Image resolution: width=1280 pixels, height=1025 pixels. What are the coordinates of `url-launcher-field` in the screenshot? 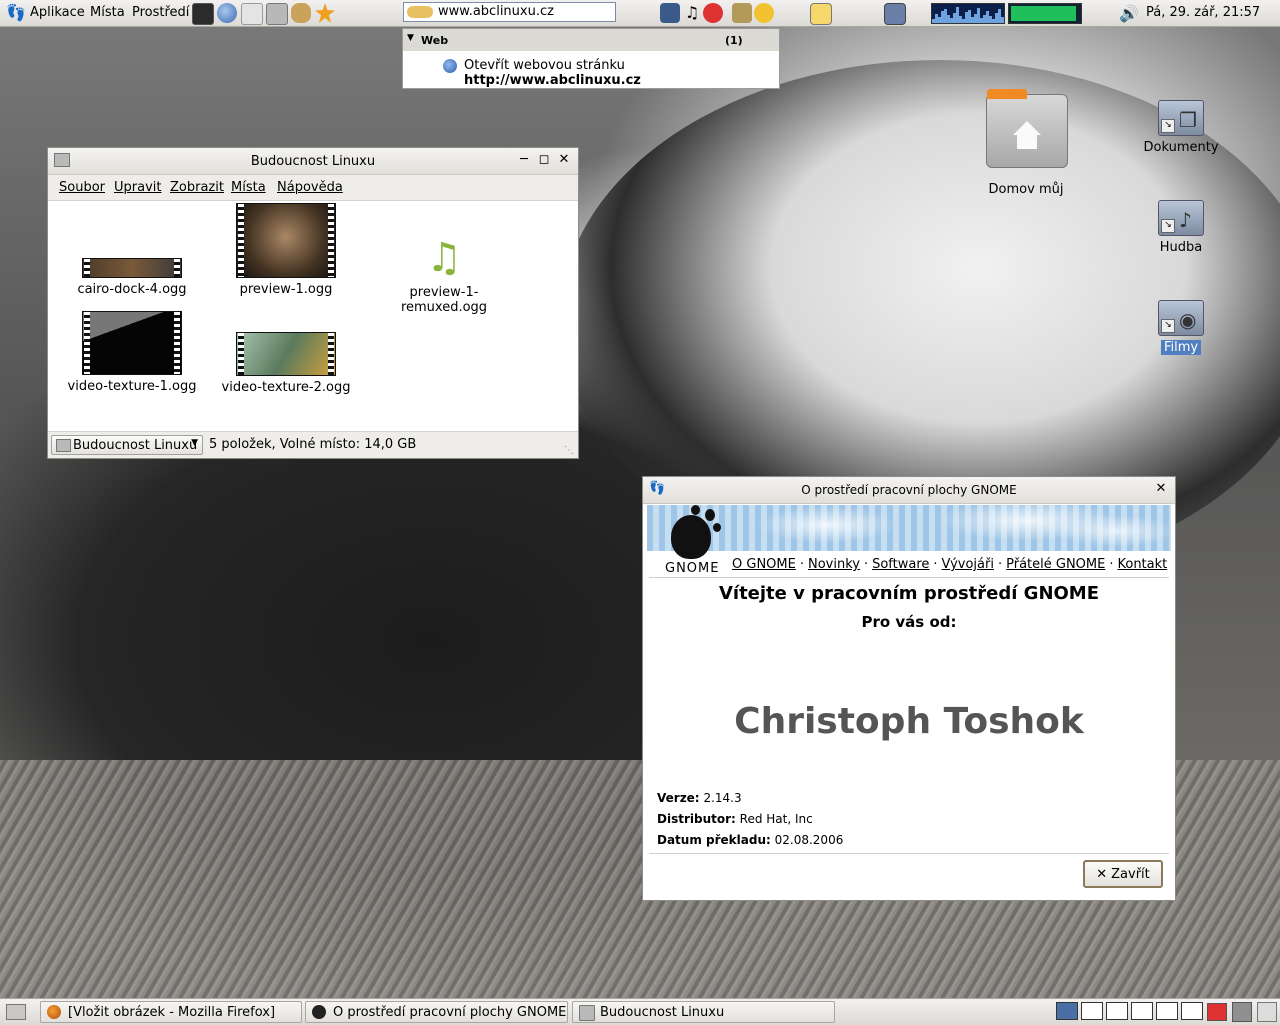 It's located at (509, 12).